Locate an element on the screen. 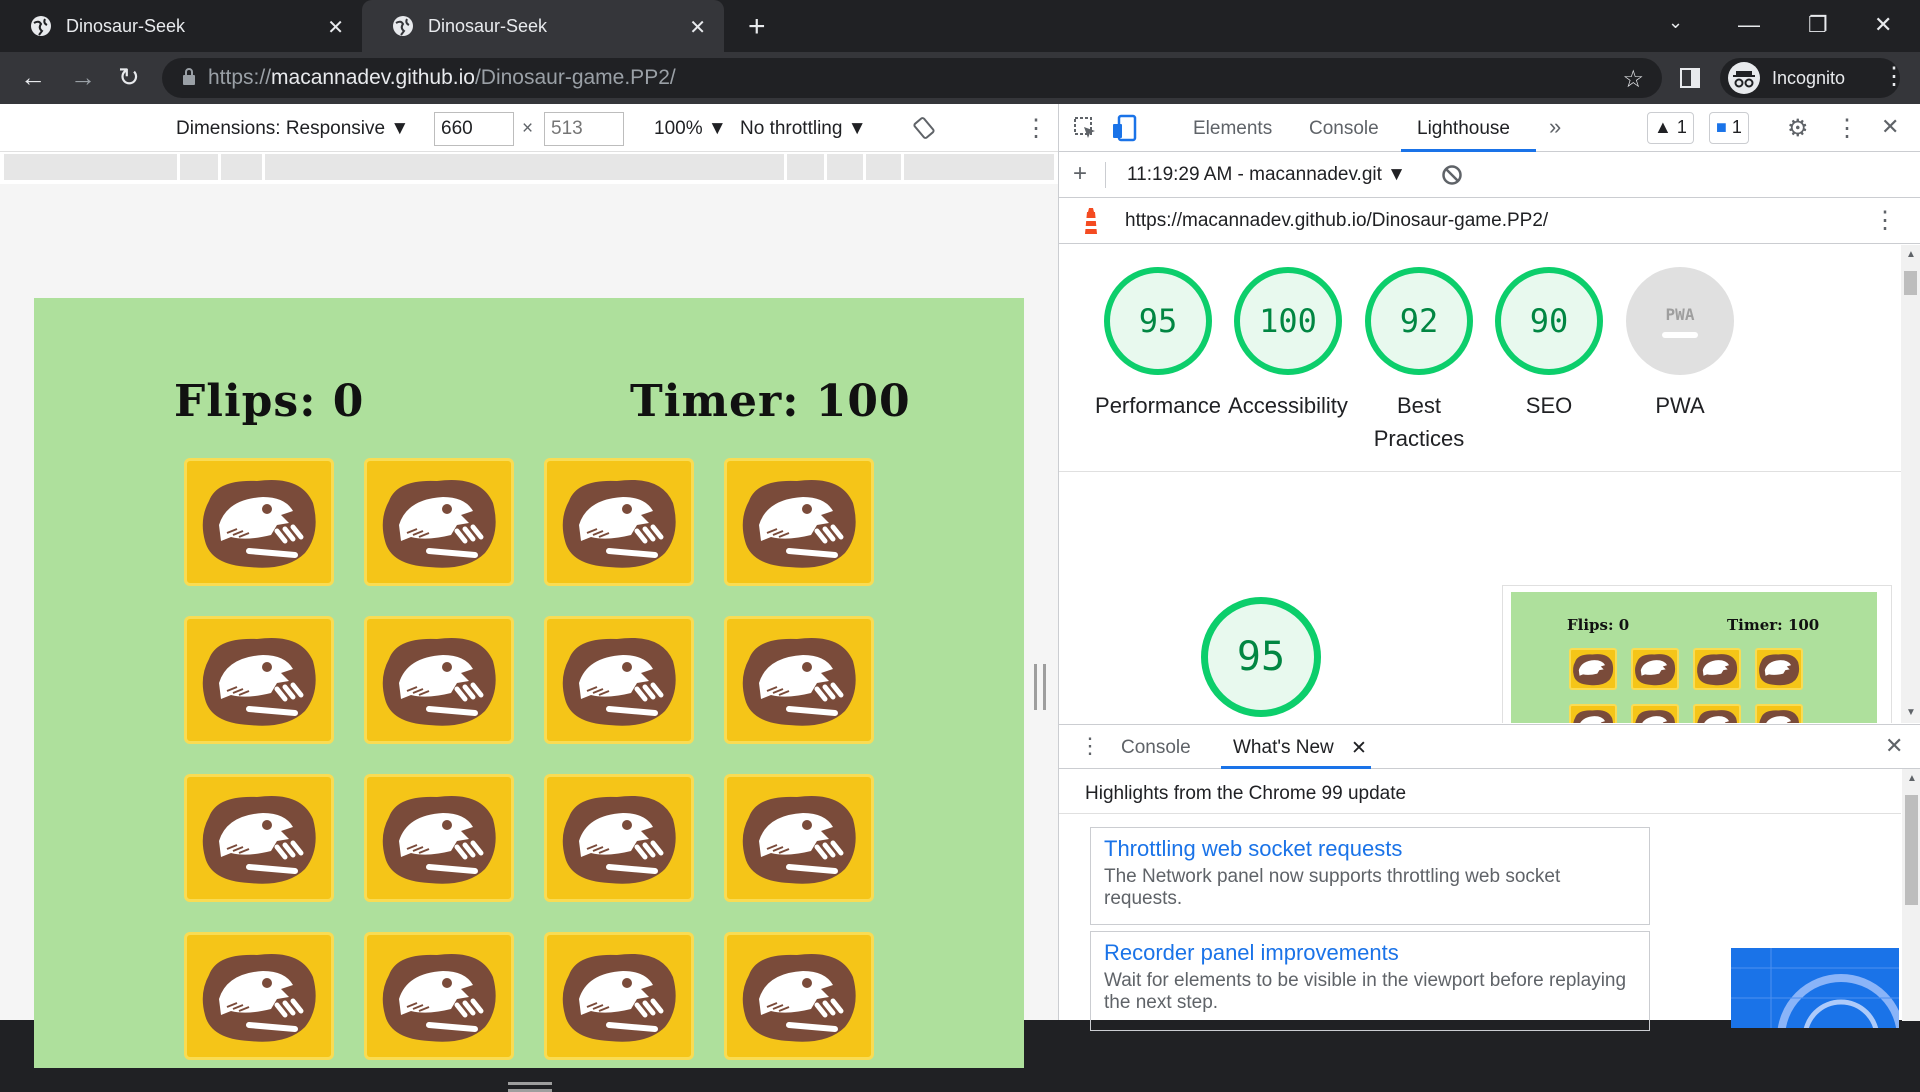 The image size is (1920, 1092). tab-search-icon: ⌄ is located at coordinates (1675, 22).